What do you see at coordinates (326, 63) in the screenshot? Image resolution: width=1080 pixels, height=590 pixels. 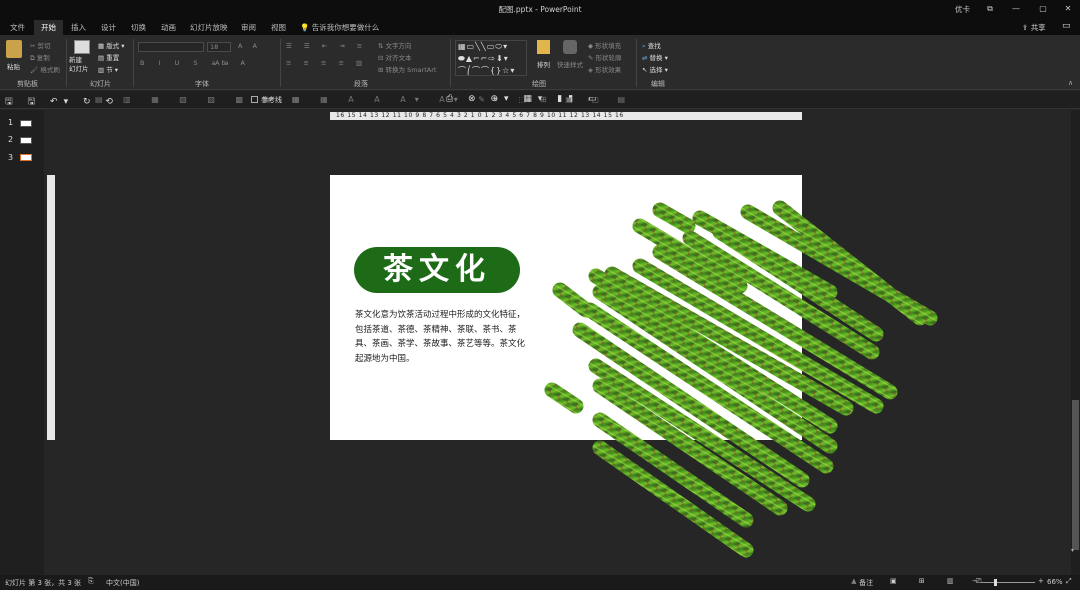 I see `align-buttons: ≡ ≡ ≡ ≡ ▥` at bounding box center [326, 63].